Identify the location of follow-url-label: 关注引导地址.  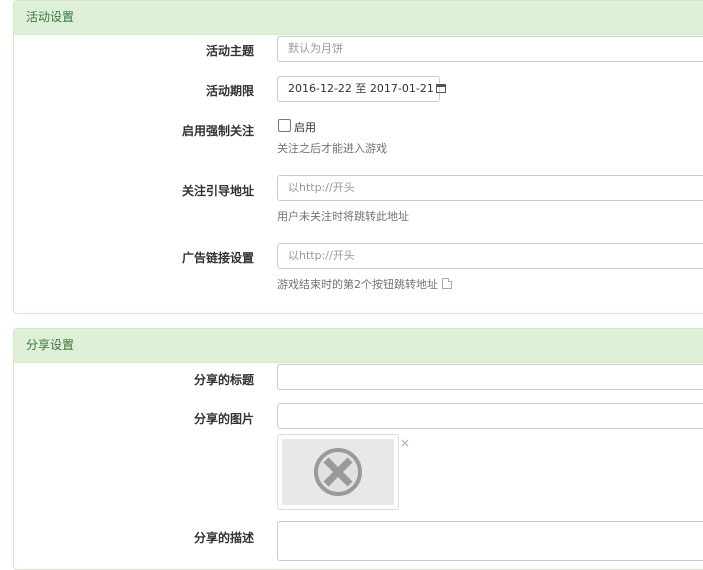
(217, 191).